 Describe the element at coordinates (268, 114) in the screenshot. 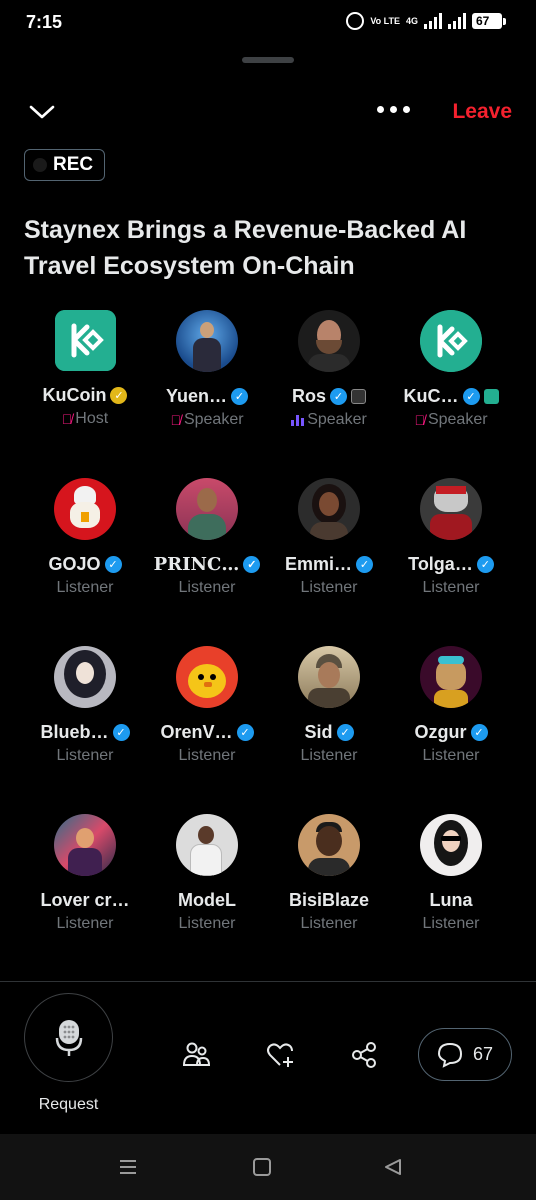

I see `space-topbar: Leave` at that location.